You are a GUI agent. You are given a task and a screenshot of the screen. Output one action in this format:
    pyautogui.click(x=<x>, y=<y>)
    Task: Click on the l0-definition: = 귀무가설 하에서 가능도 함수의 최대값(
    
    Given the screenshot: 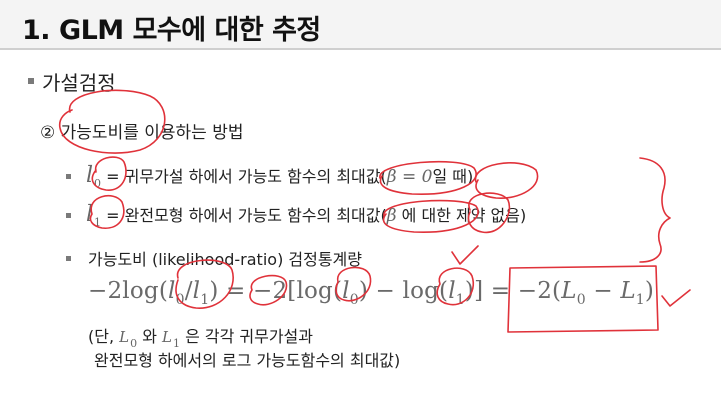 What is the action you would take?
    pyautogui.click(x=246, y=176)
    